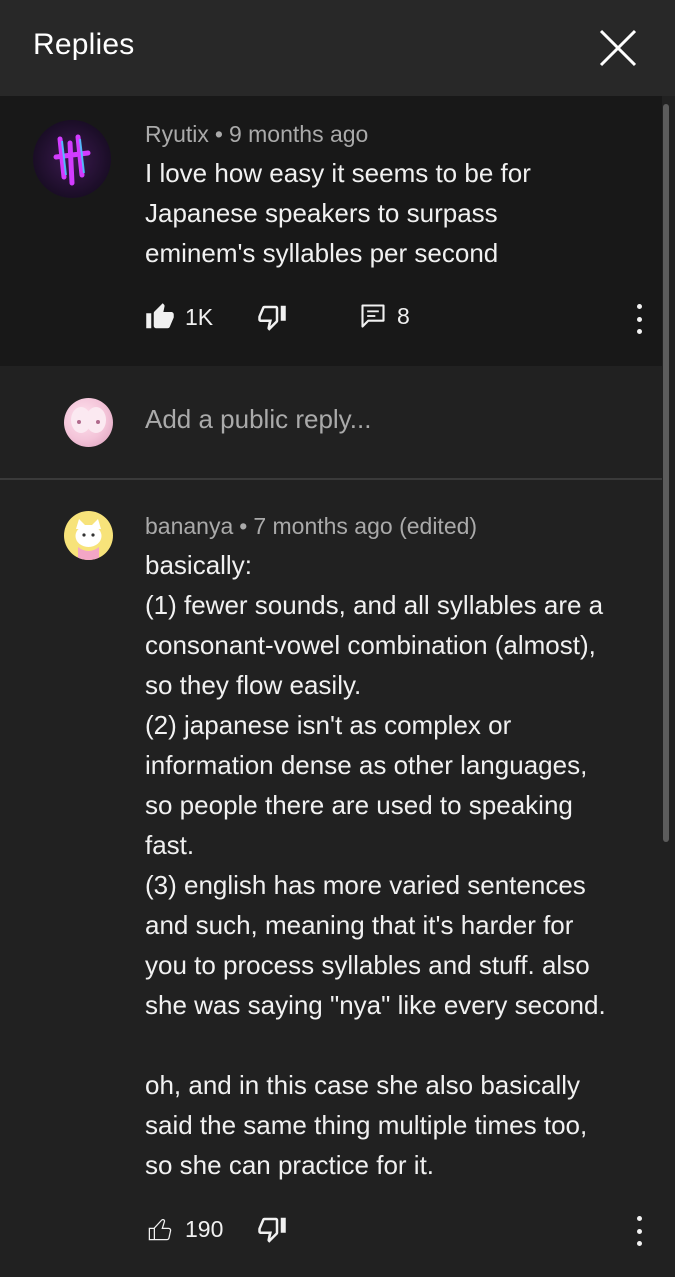 This screenshot has width=675, height=1277. I want to click on reply-input, so click(385, 419).